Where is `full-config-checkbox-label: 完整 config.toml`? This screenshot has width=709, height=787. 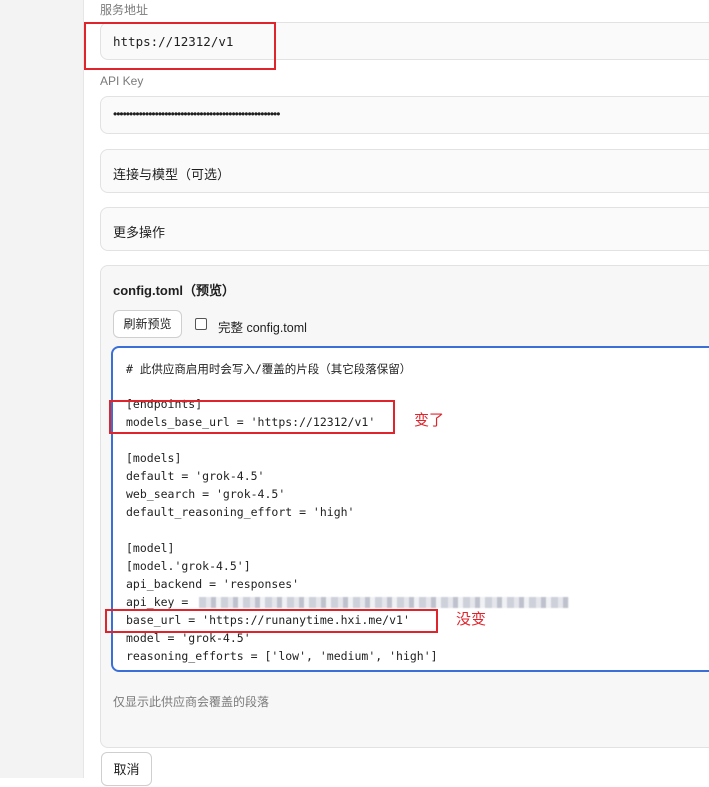
full-config-checkbox-label: 完整 config.toml is located at coordinates (262, 326).